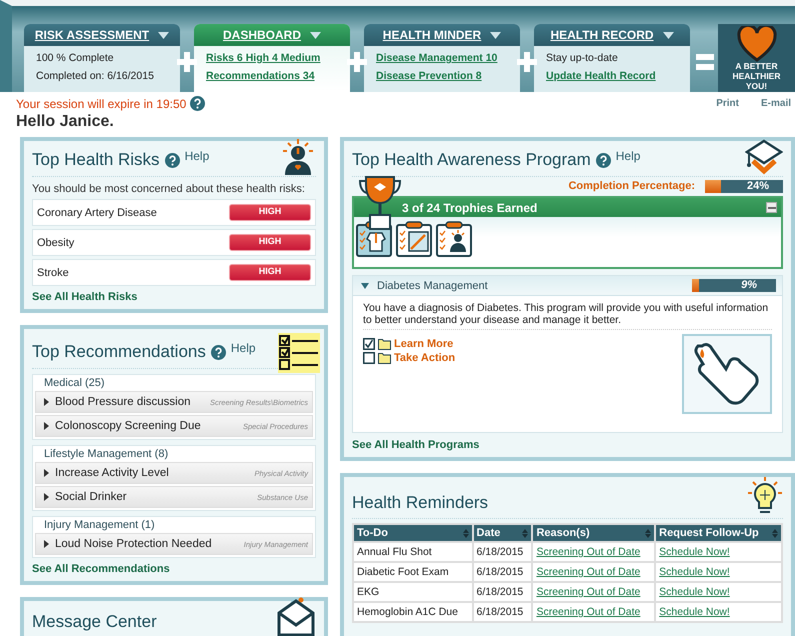 The height and width of the screenshot is (636, 795). I want to click on risk-name: Coronary Artery Disease, so click(97, 212).